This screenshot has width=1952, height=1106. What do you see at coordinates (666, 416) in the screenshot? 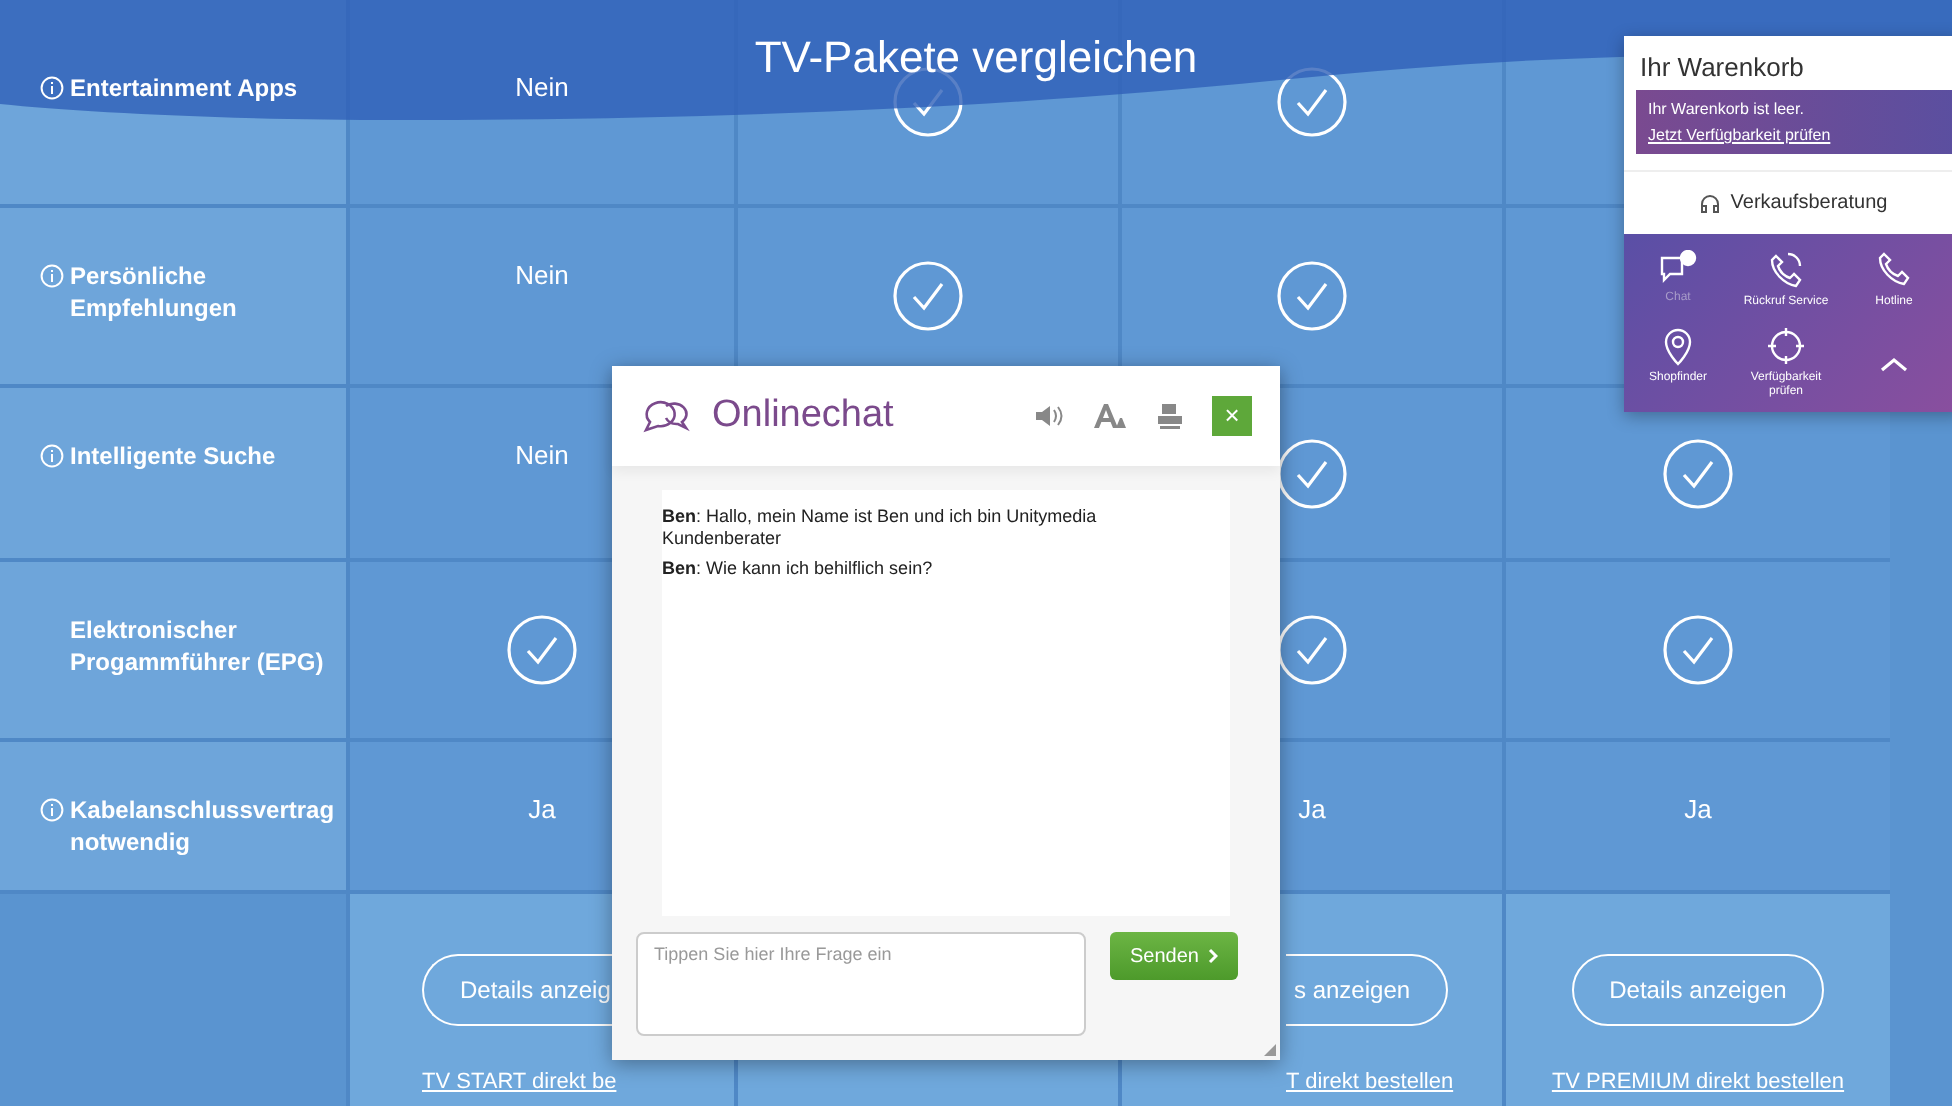
I see `speech-bubbles-icon` at bounding box center [666, 416].